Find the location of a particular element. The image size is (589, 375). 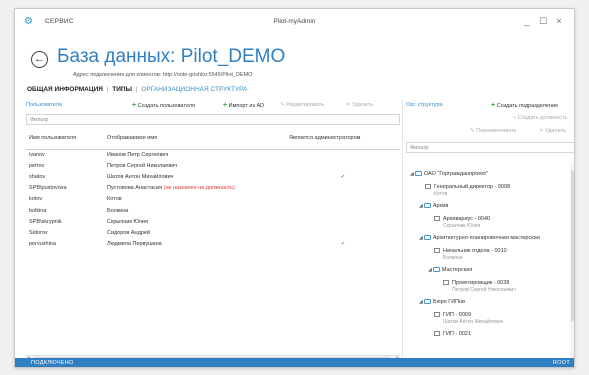

table-row: pervushina Людмила Первушина ✓ is located at coordinates (213, 244).